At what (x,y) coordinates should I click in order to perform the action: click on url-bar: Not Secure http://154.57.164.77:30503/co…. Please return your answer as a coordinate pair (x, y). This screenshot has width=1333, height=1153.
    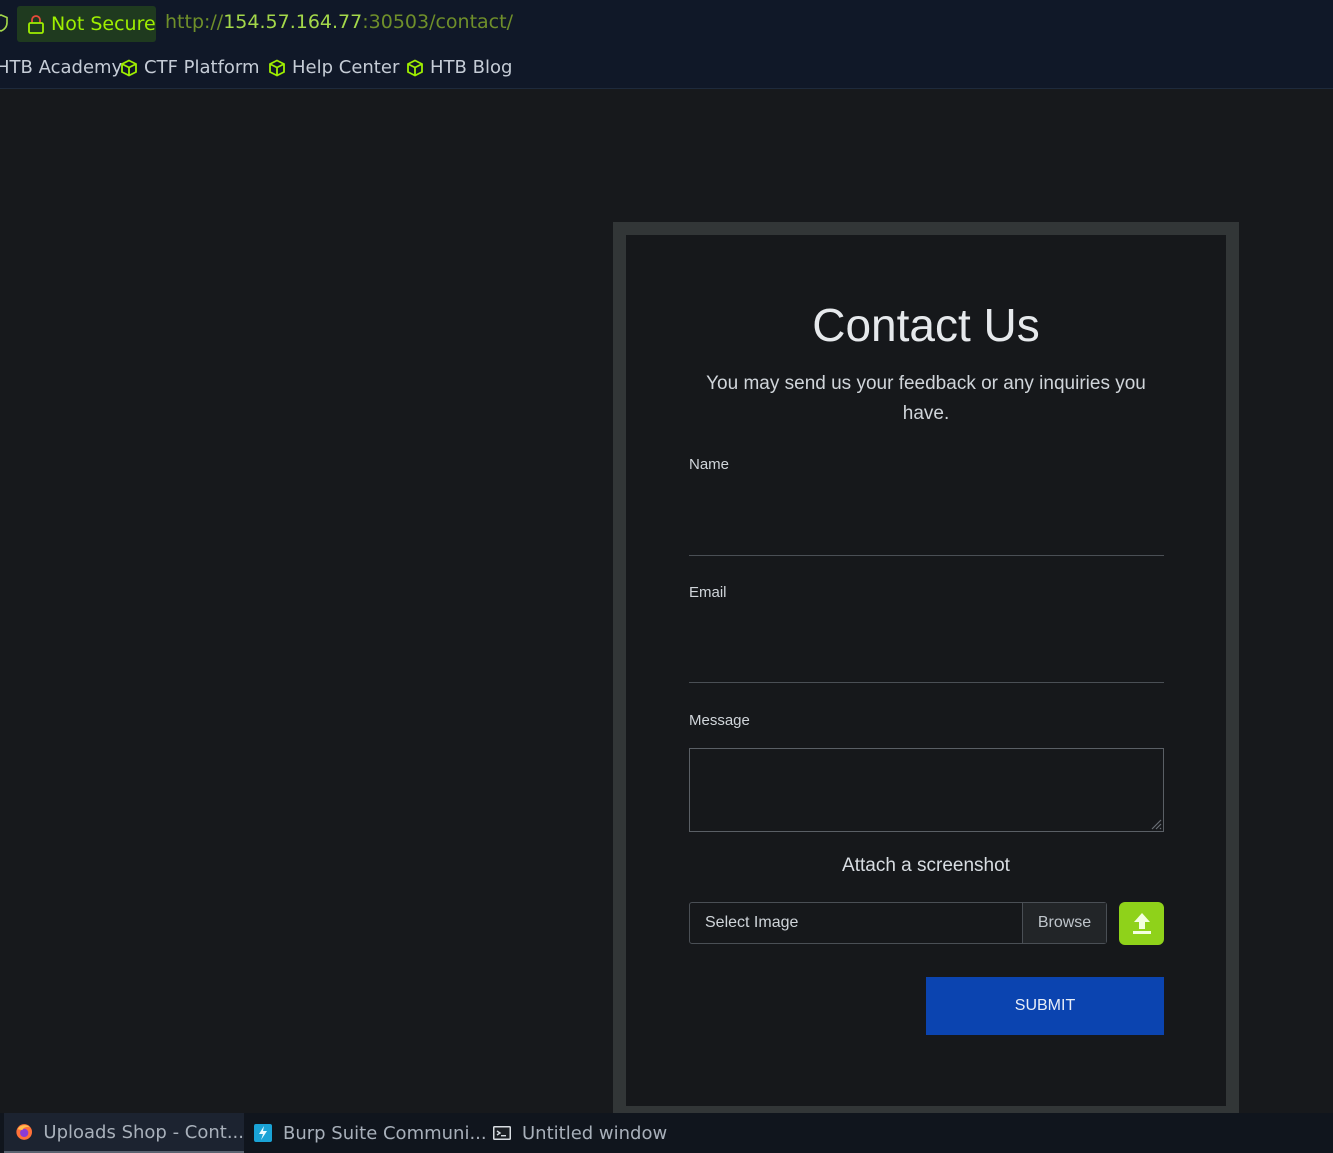
    Looking at the image, I should click on (666, 24).